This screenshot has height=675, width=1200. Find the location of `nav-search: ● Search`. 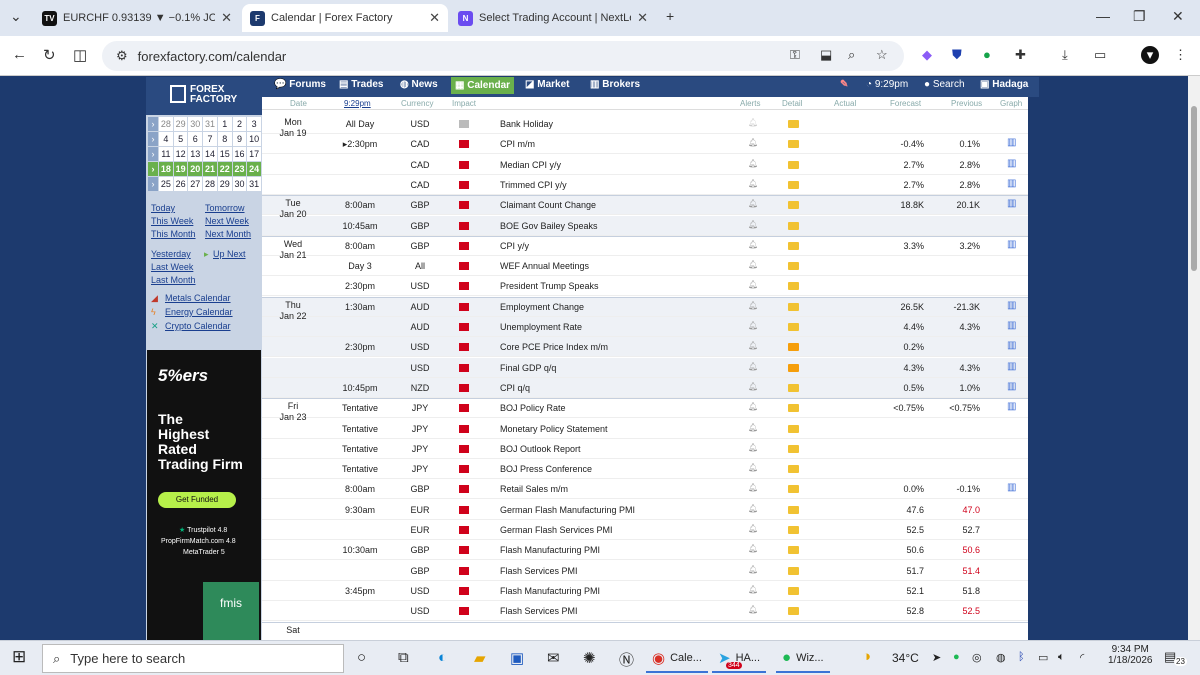

nav-search: ● Search is located at coordinates (944, 84).